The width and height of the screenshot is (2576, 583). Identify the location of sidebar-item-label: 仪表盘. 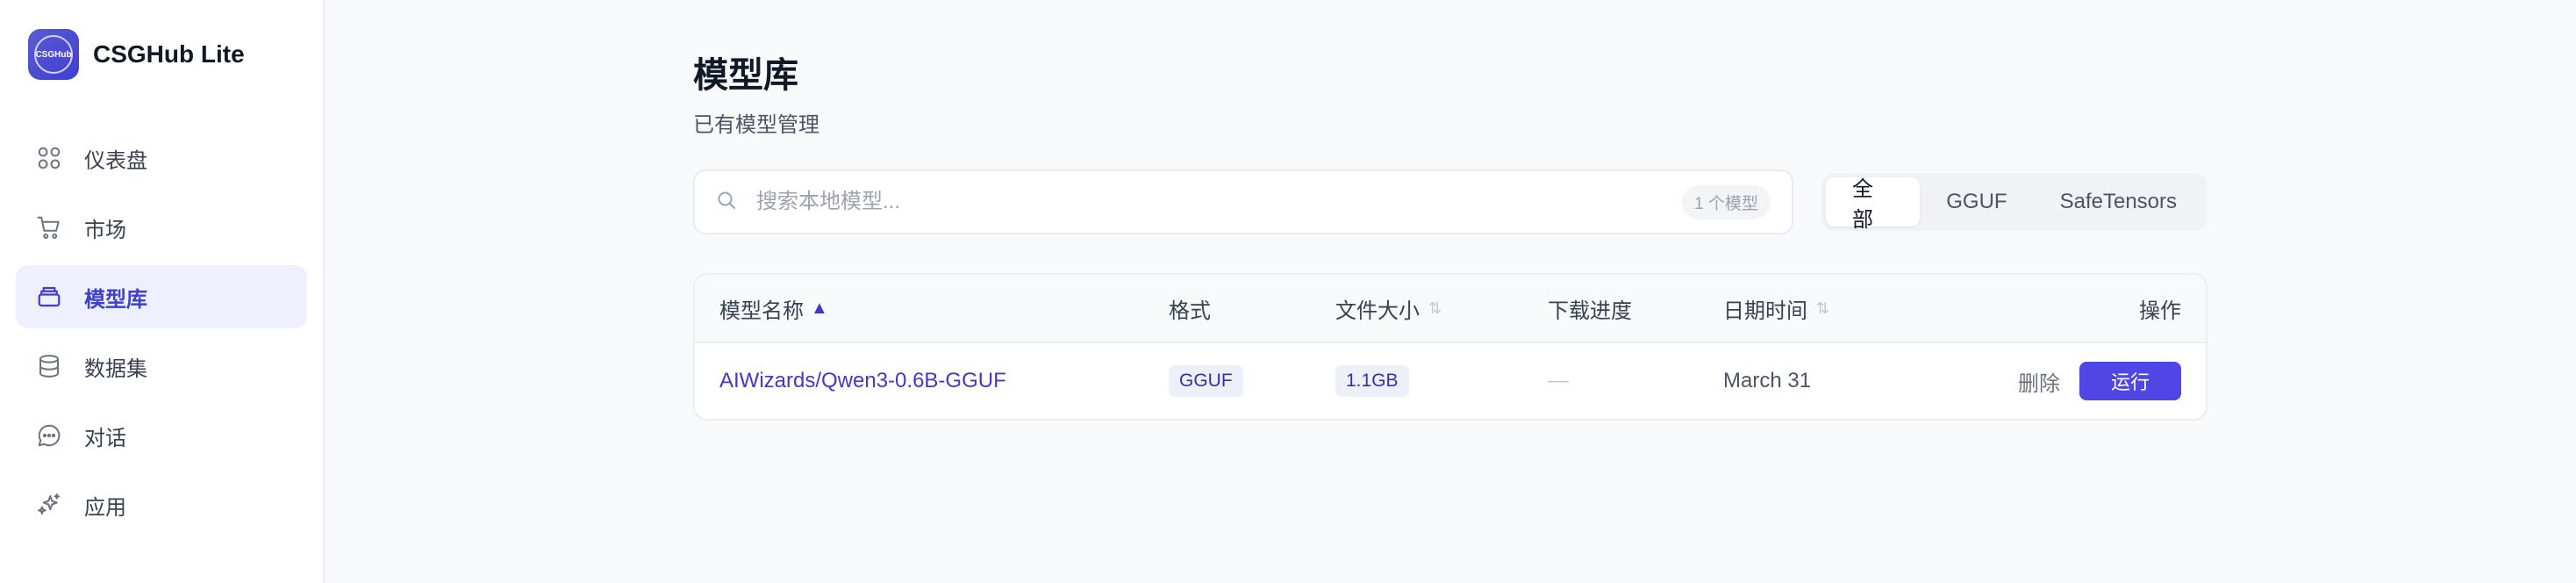
(115, 161).